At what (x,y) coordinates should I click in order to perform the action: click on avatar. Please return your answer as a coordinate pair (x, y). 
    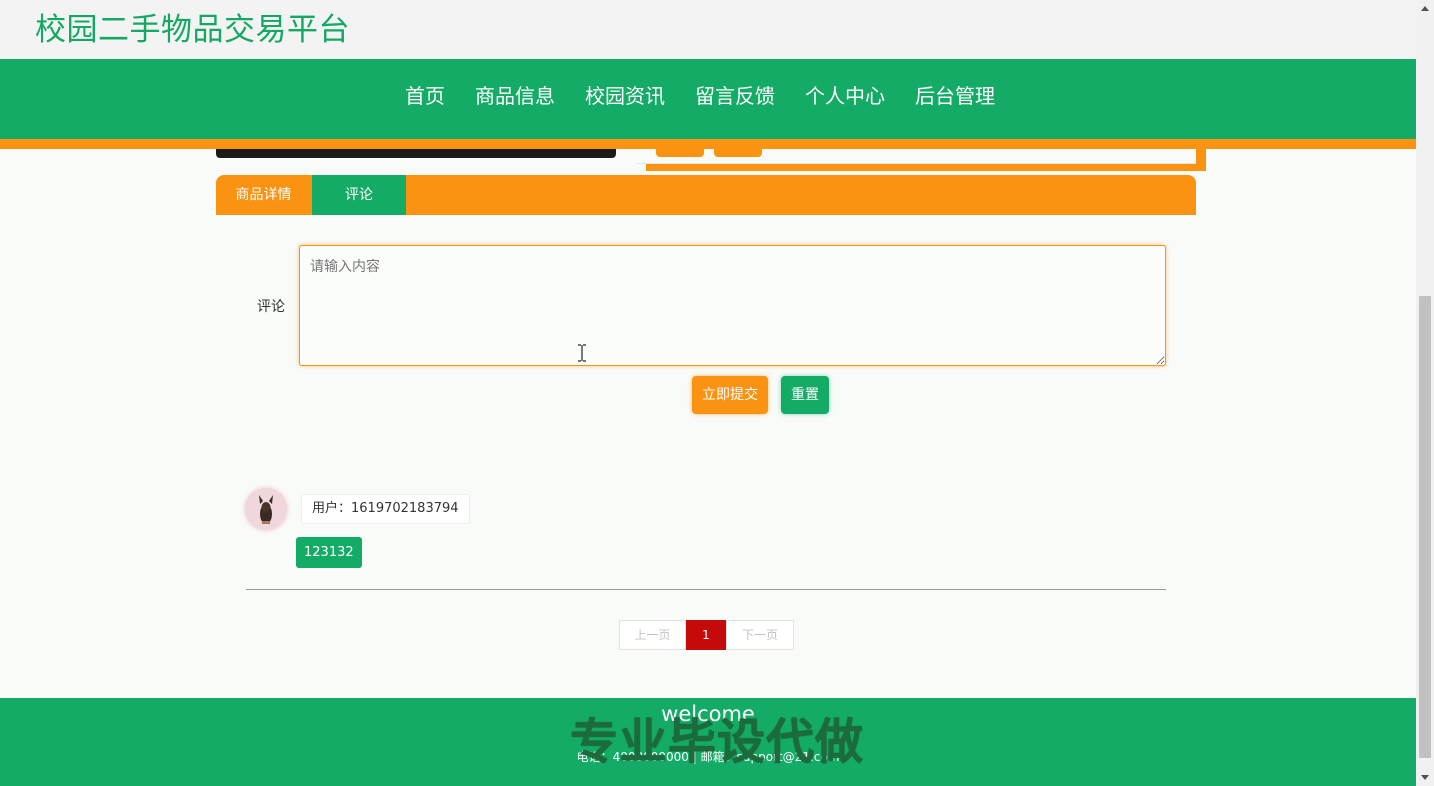
    Looking at the image, I should click on (266, 509).